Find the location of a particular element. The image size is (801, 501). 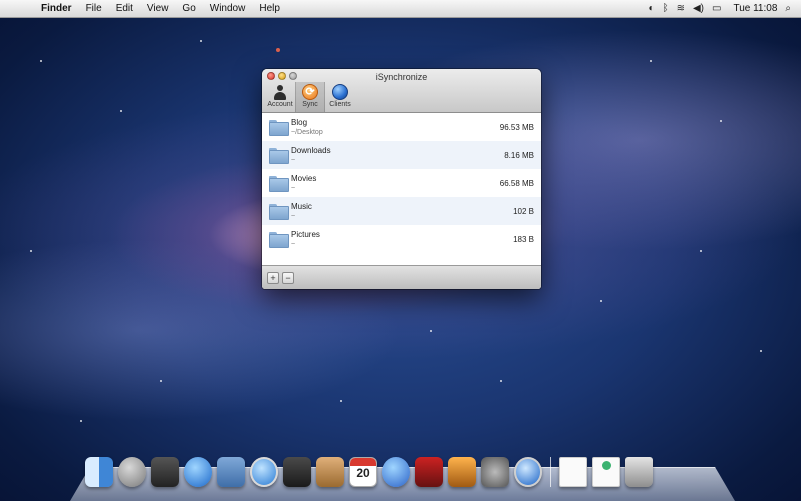

dock-icons: 20 is located at coordinates (369, 472).